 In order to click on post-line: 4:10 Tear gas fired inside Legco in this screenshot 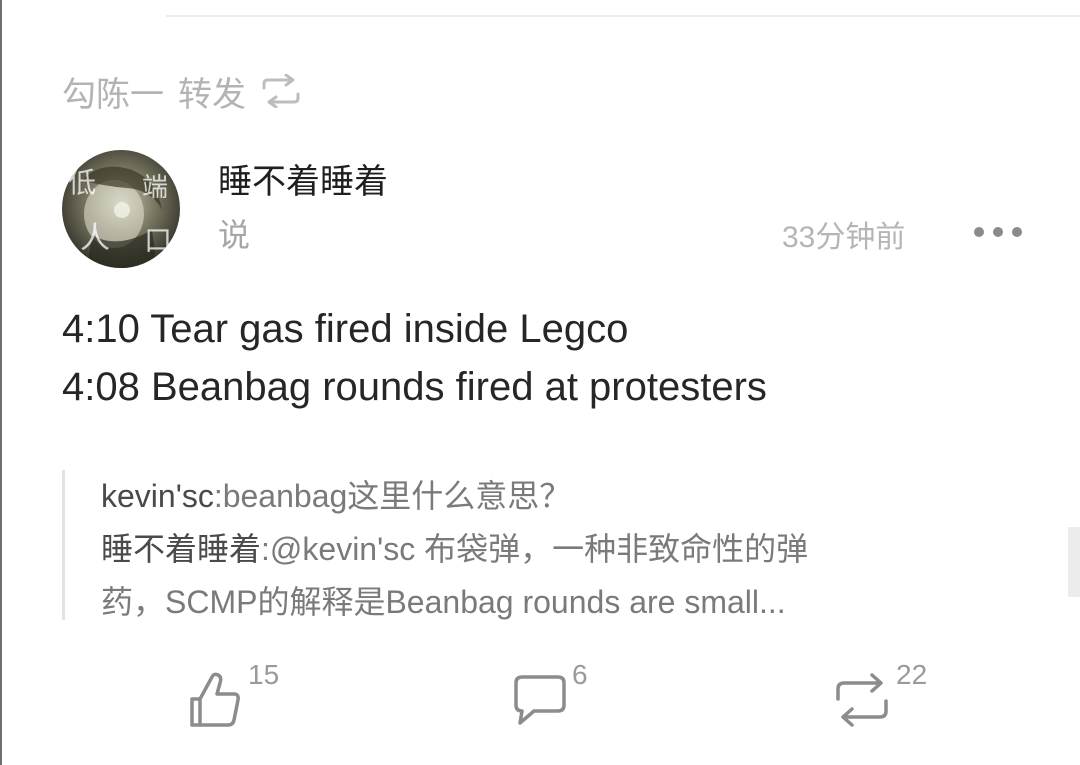, I will do `click(345, 329)`.